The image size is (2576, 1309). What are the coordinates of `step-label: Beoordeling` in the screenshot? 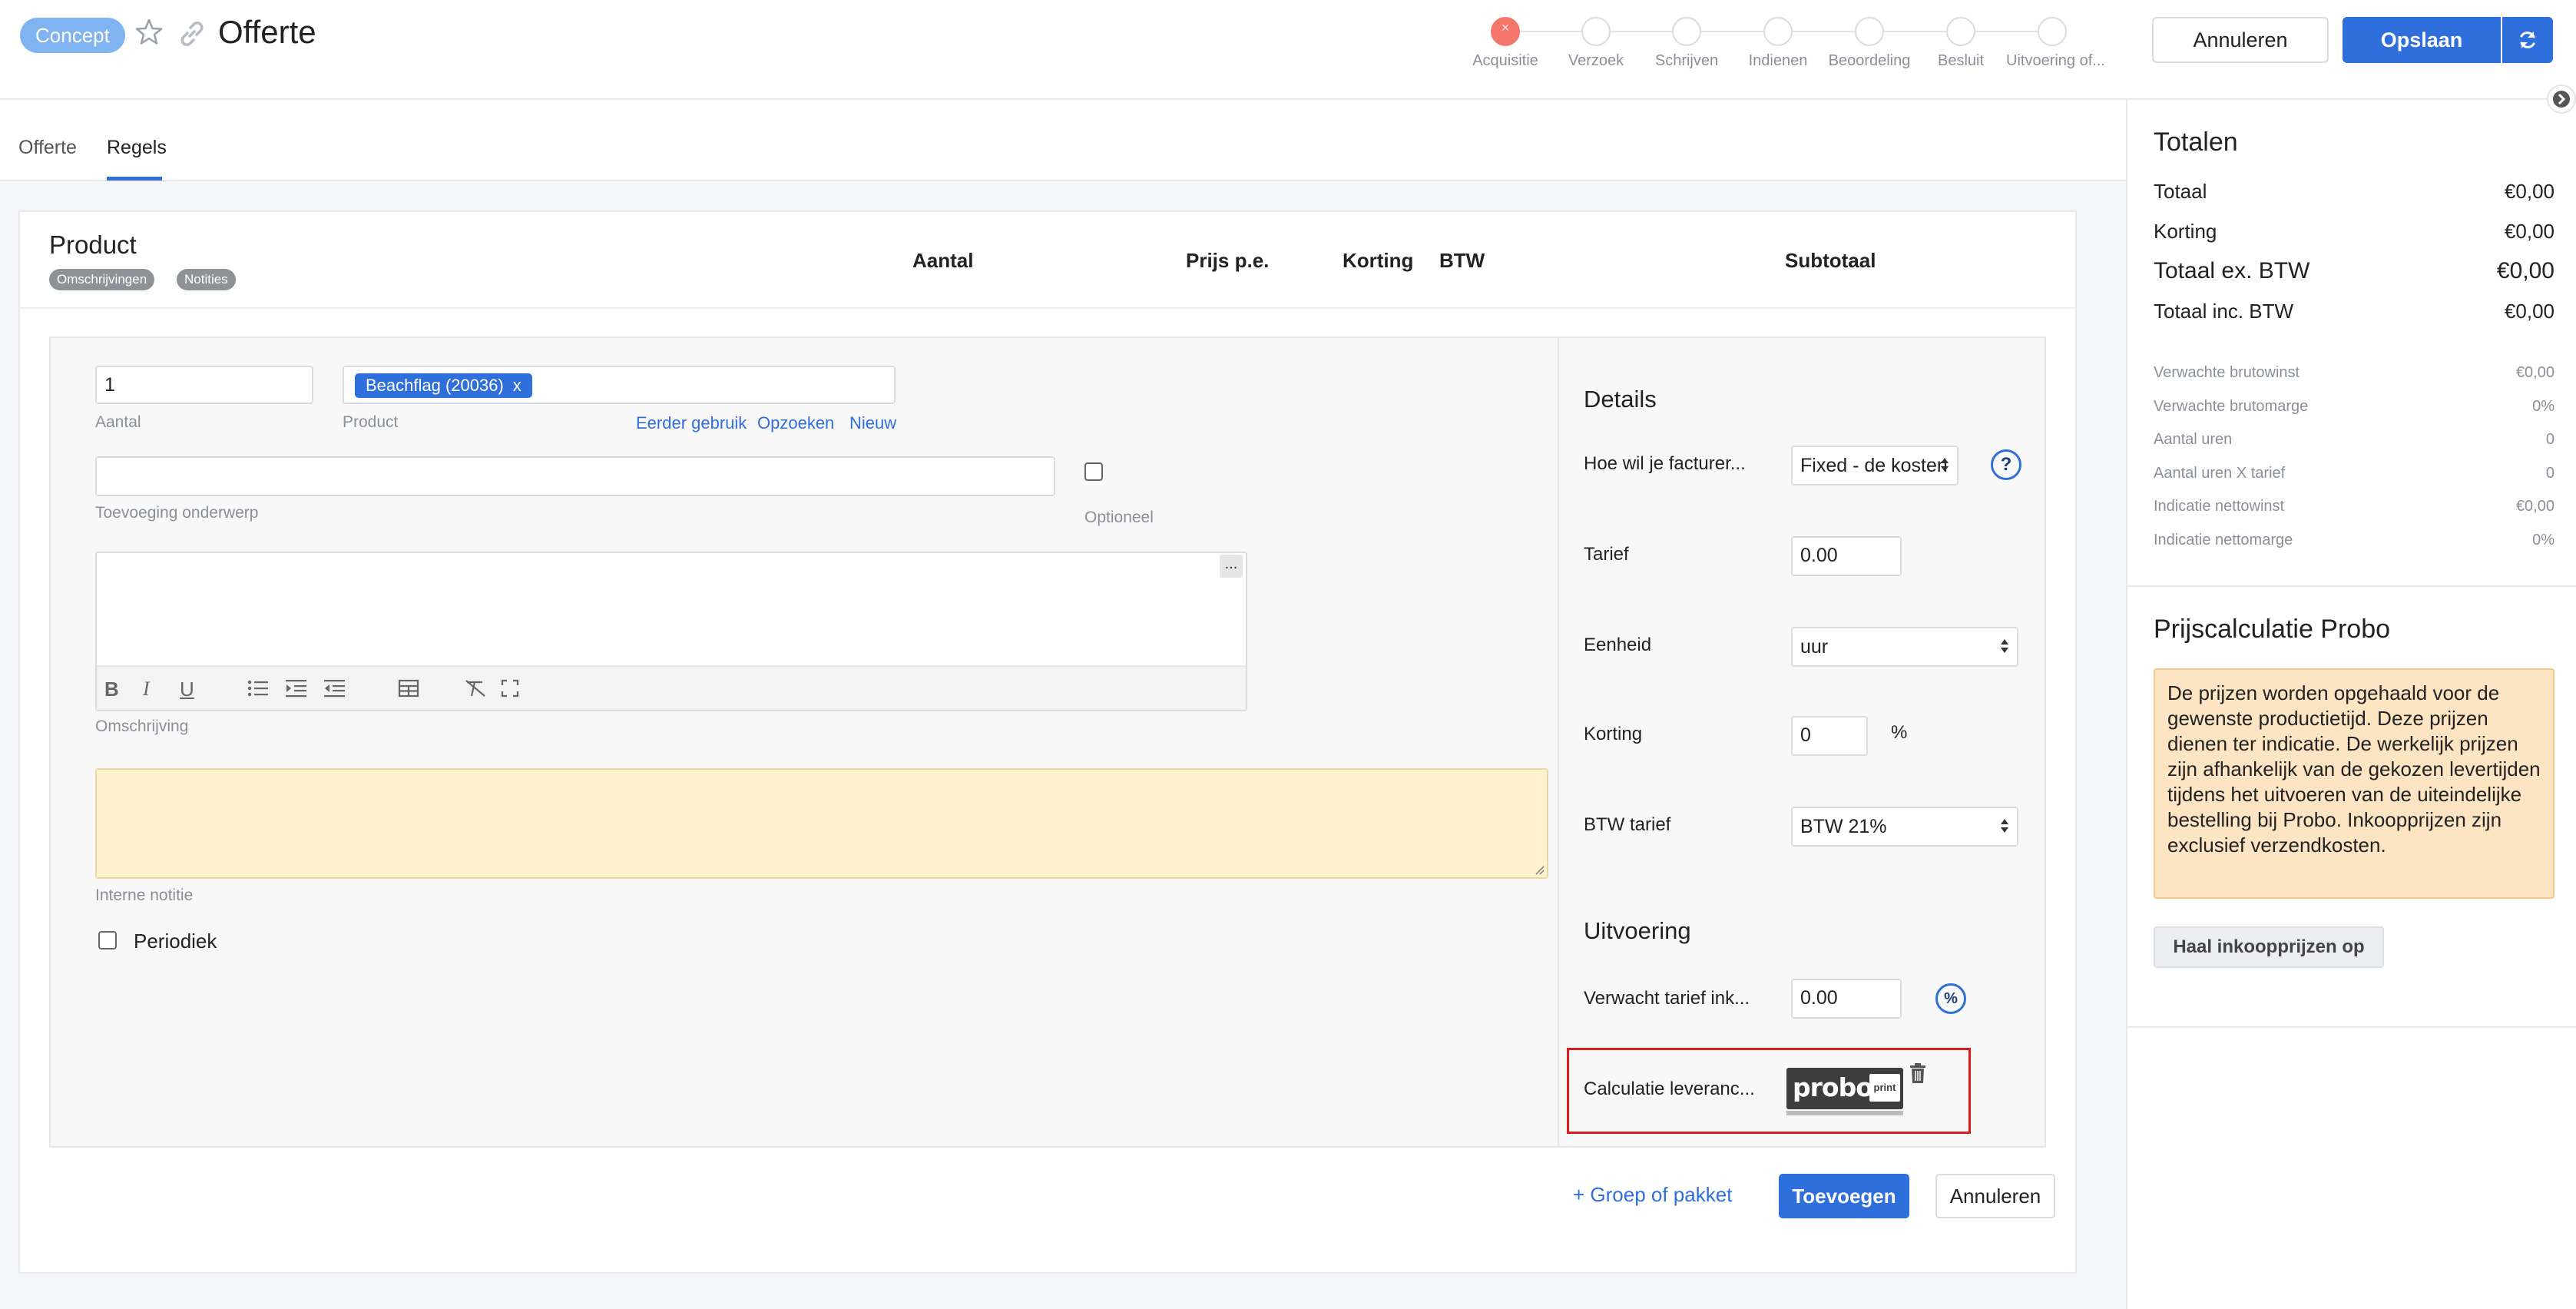 It's located at (1869, 60).